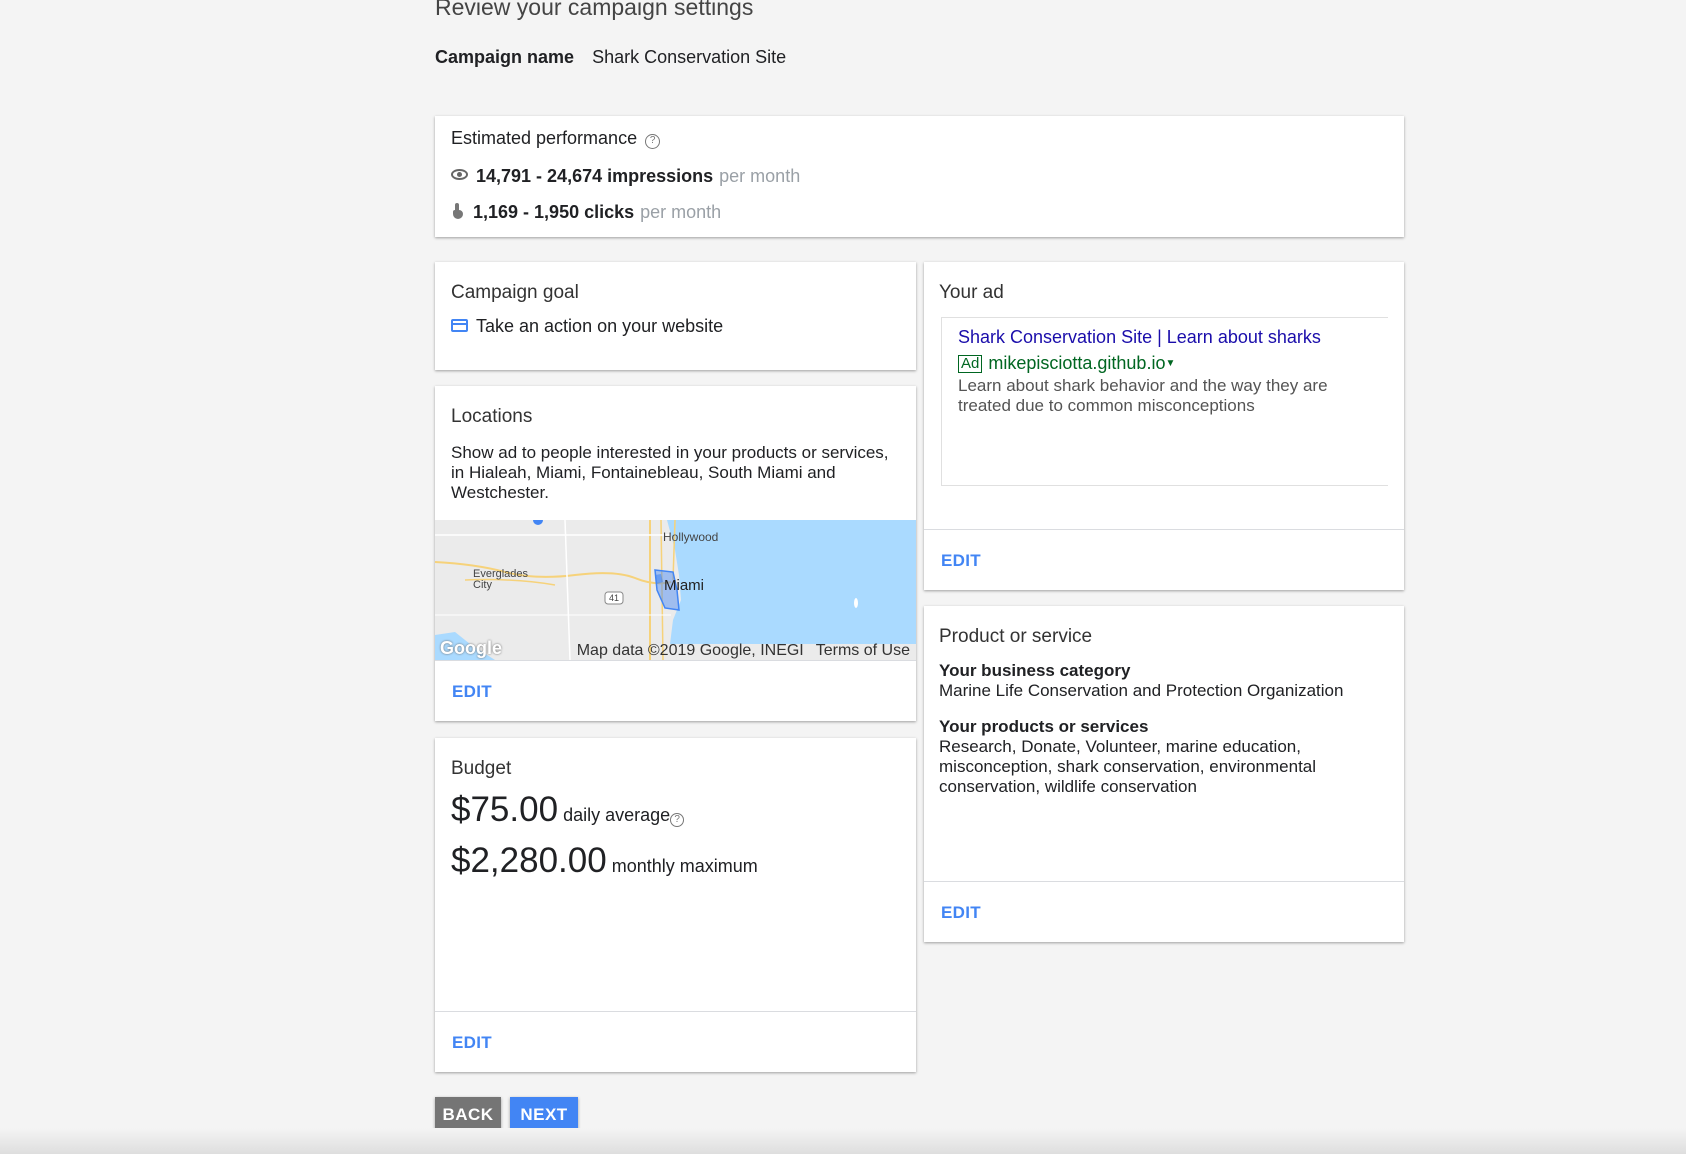  What do you see at coordinates (843, 1141) in the screenshot?
I see `page-bottom-shadow` at bounding box center [843, 1141].